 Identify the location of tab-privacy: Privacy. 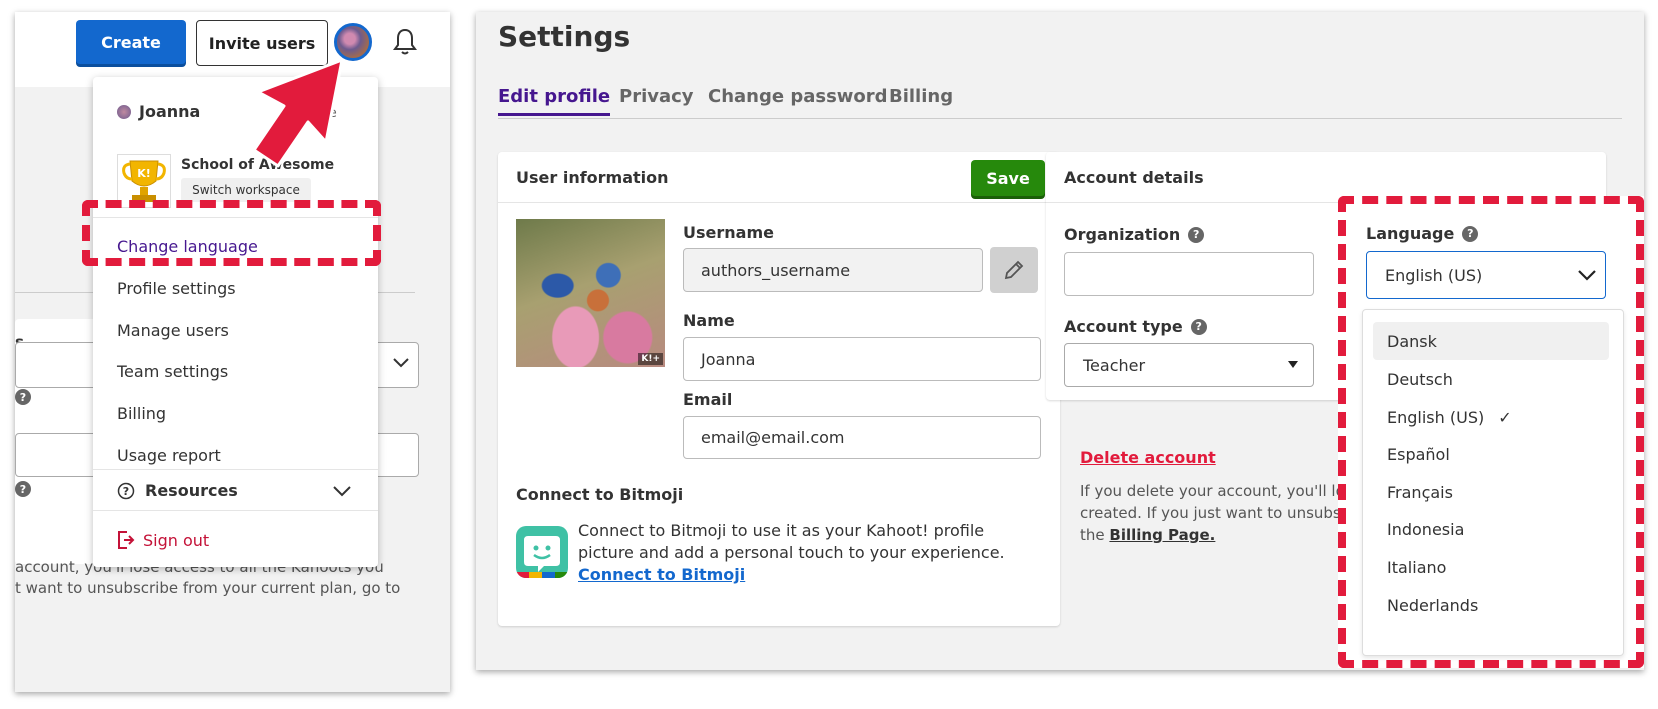
(656, 96).